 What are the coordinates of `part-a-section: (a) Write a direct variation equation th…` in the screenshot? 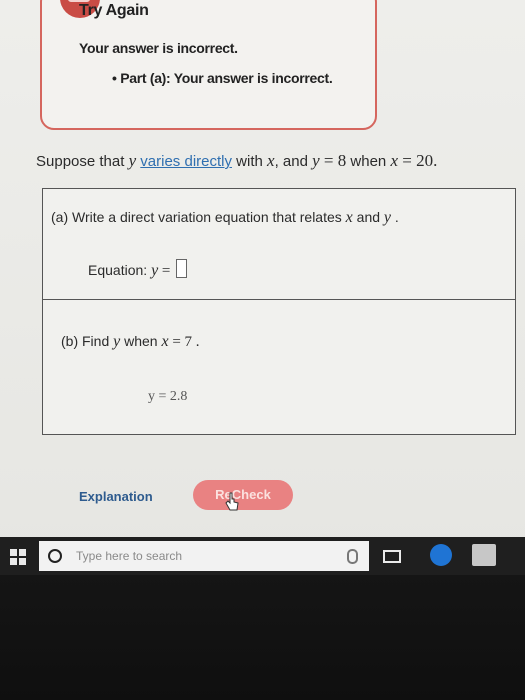 It's located at (279, 244).